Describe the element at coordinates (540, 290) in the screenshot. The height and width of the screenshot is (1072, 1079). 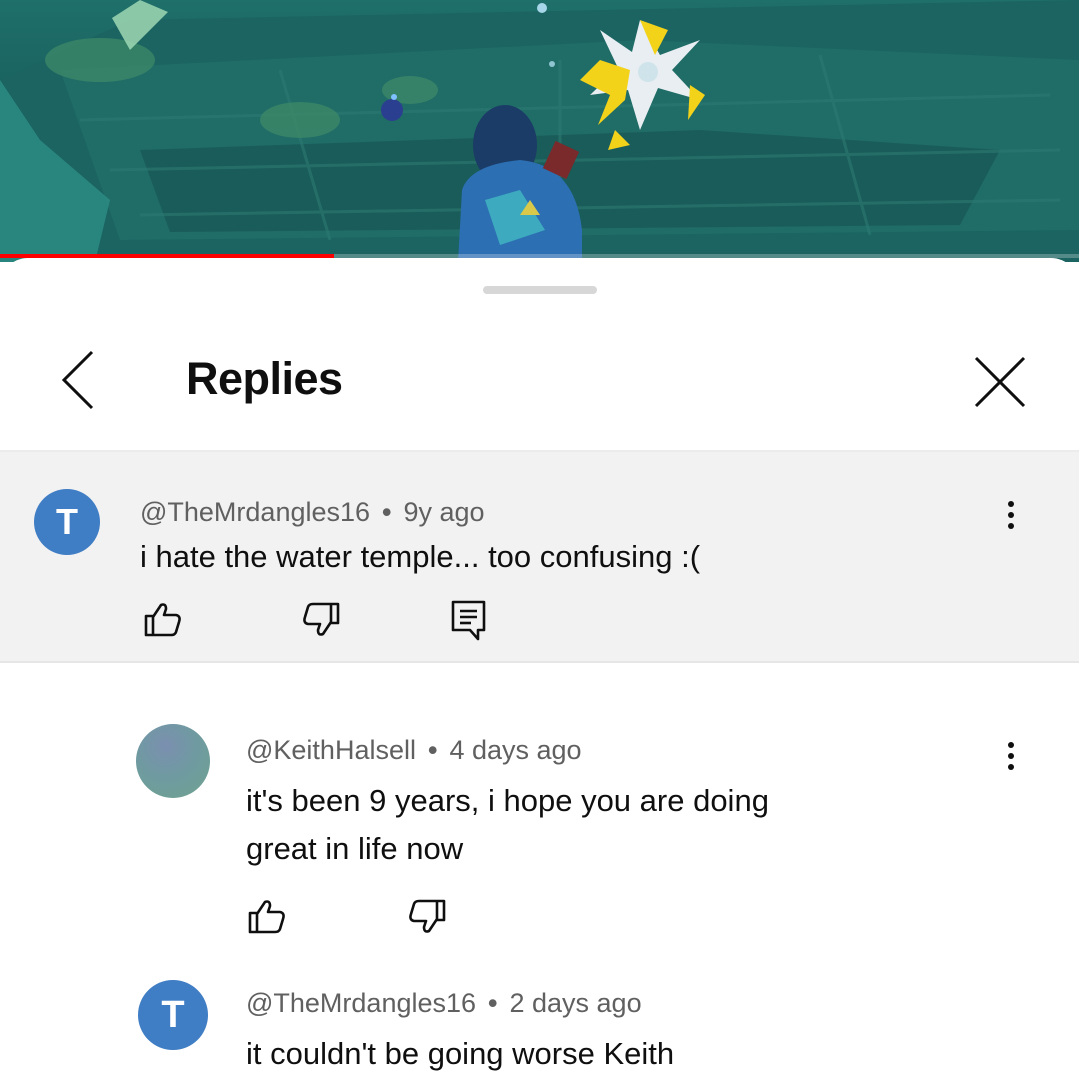
I see `drag-handle` at that location.